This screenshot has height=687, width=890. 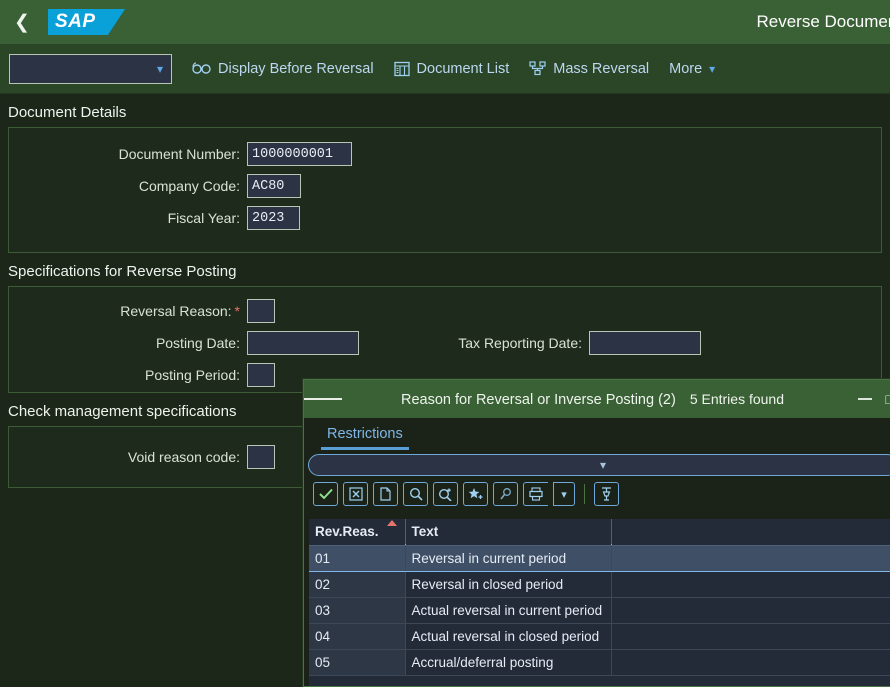 I want to click on table-row: 03 Actual reversal in current period, so click(x=599, y=610).